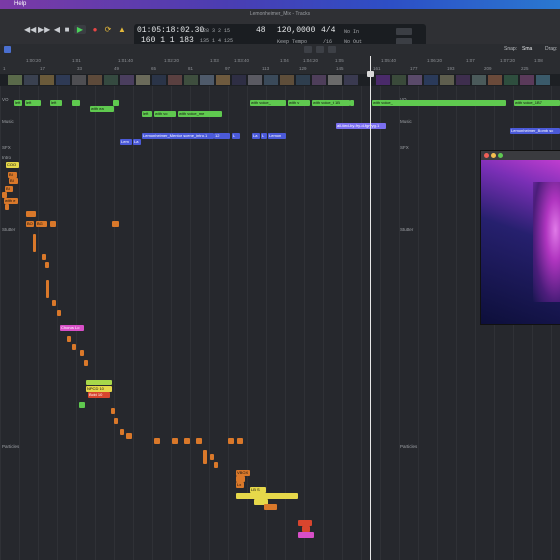 This screenshot has width=560, height=560. Describe the element at coordinates (320, 49) in the screenshot. I see `pencil-tool-icon` at that location.